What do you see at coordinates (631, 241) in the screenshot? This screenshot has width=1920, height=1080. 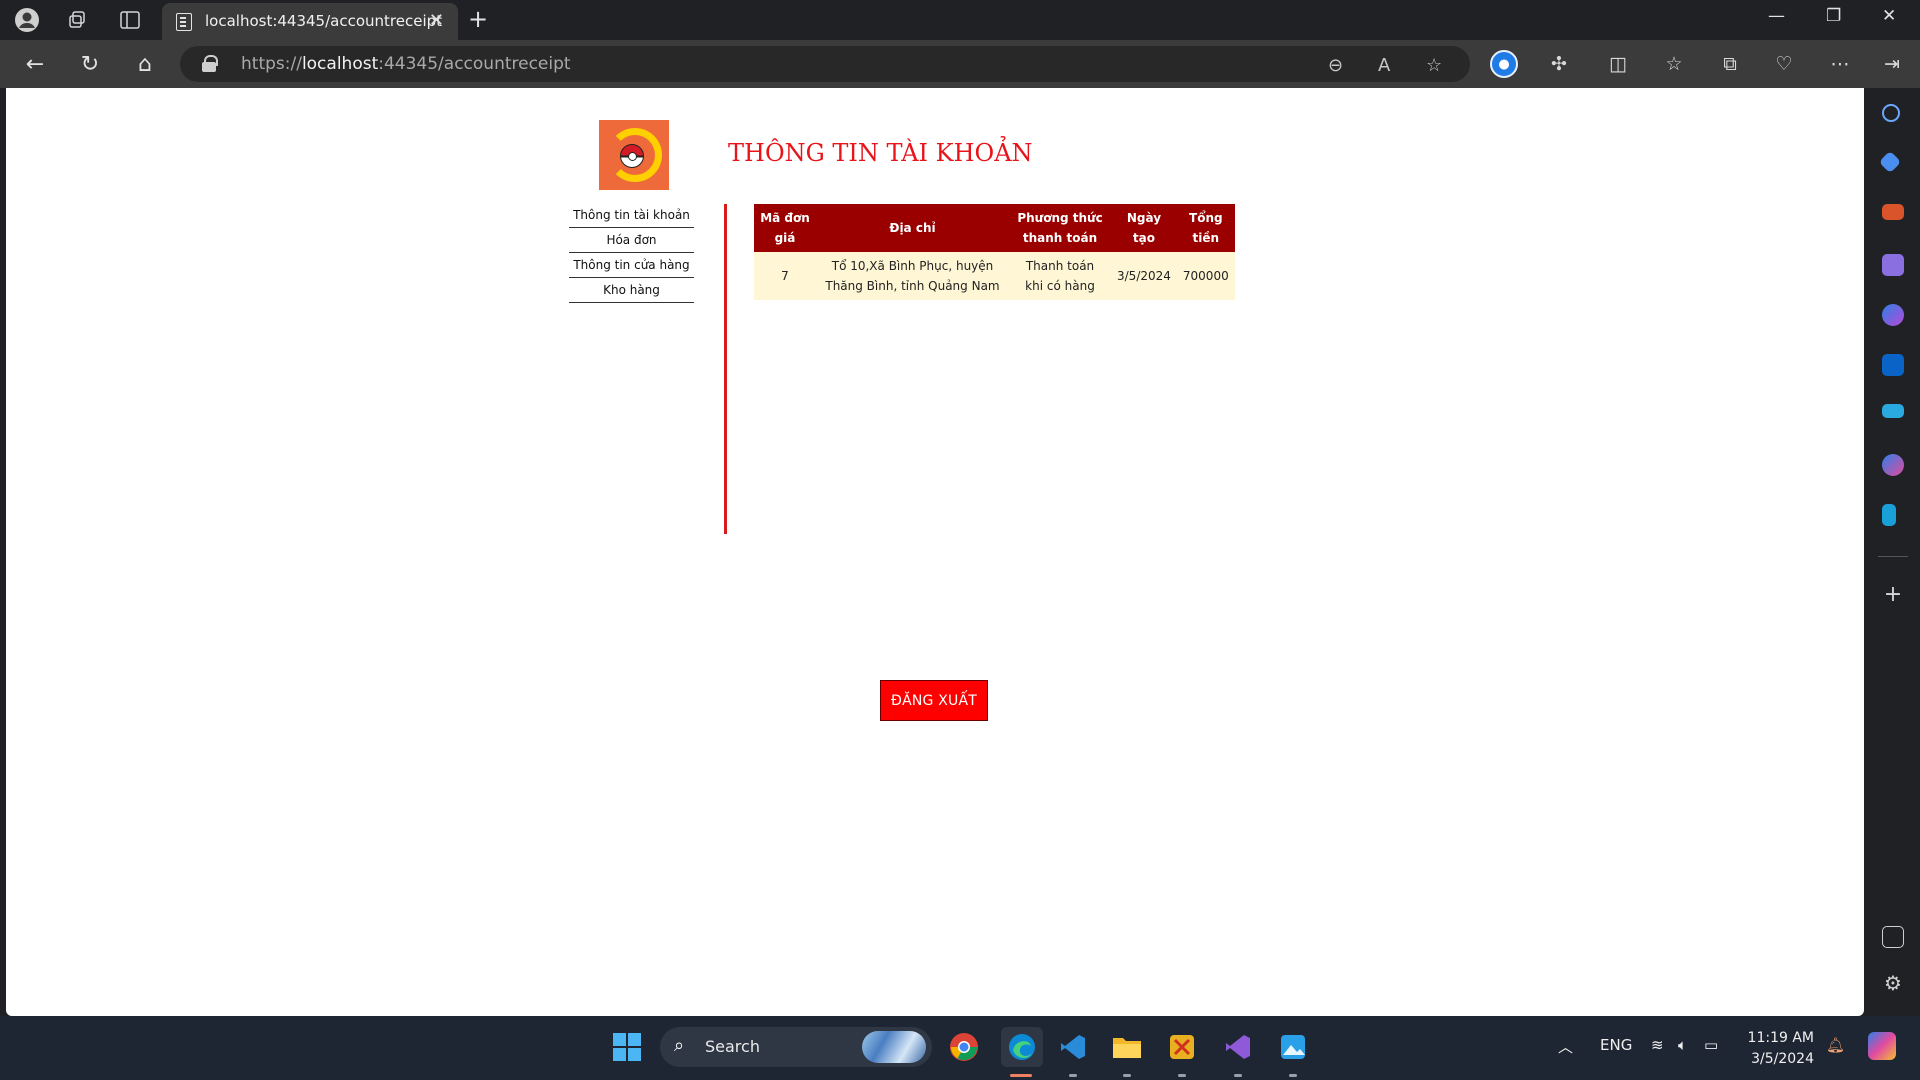 I see `menu-invoices: Hóa đơn` at bounding box center [631, 241].